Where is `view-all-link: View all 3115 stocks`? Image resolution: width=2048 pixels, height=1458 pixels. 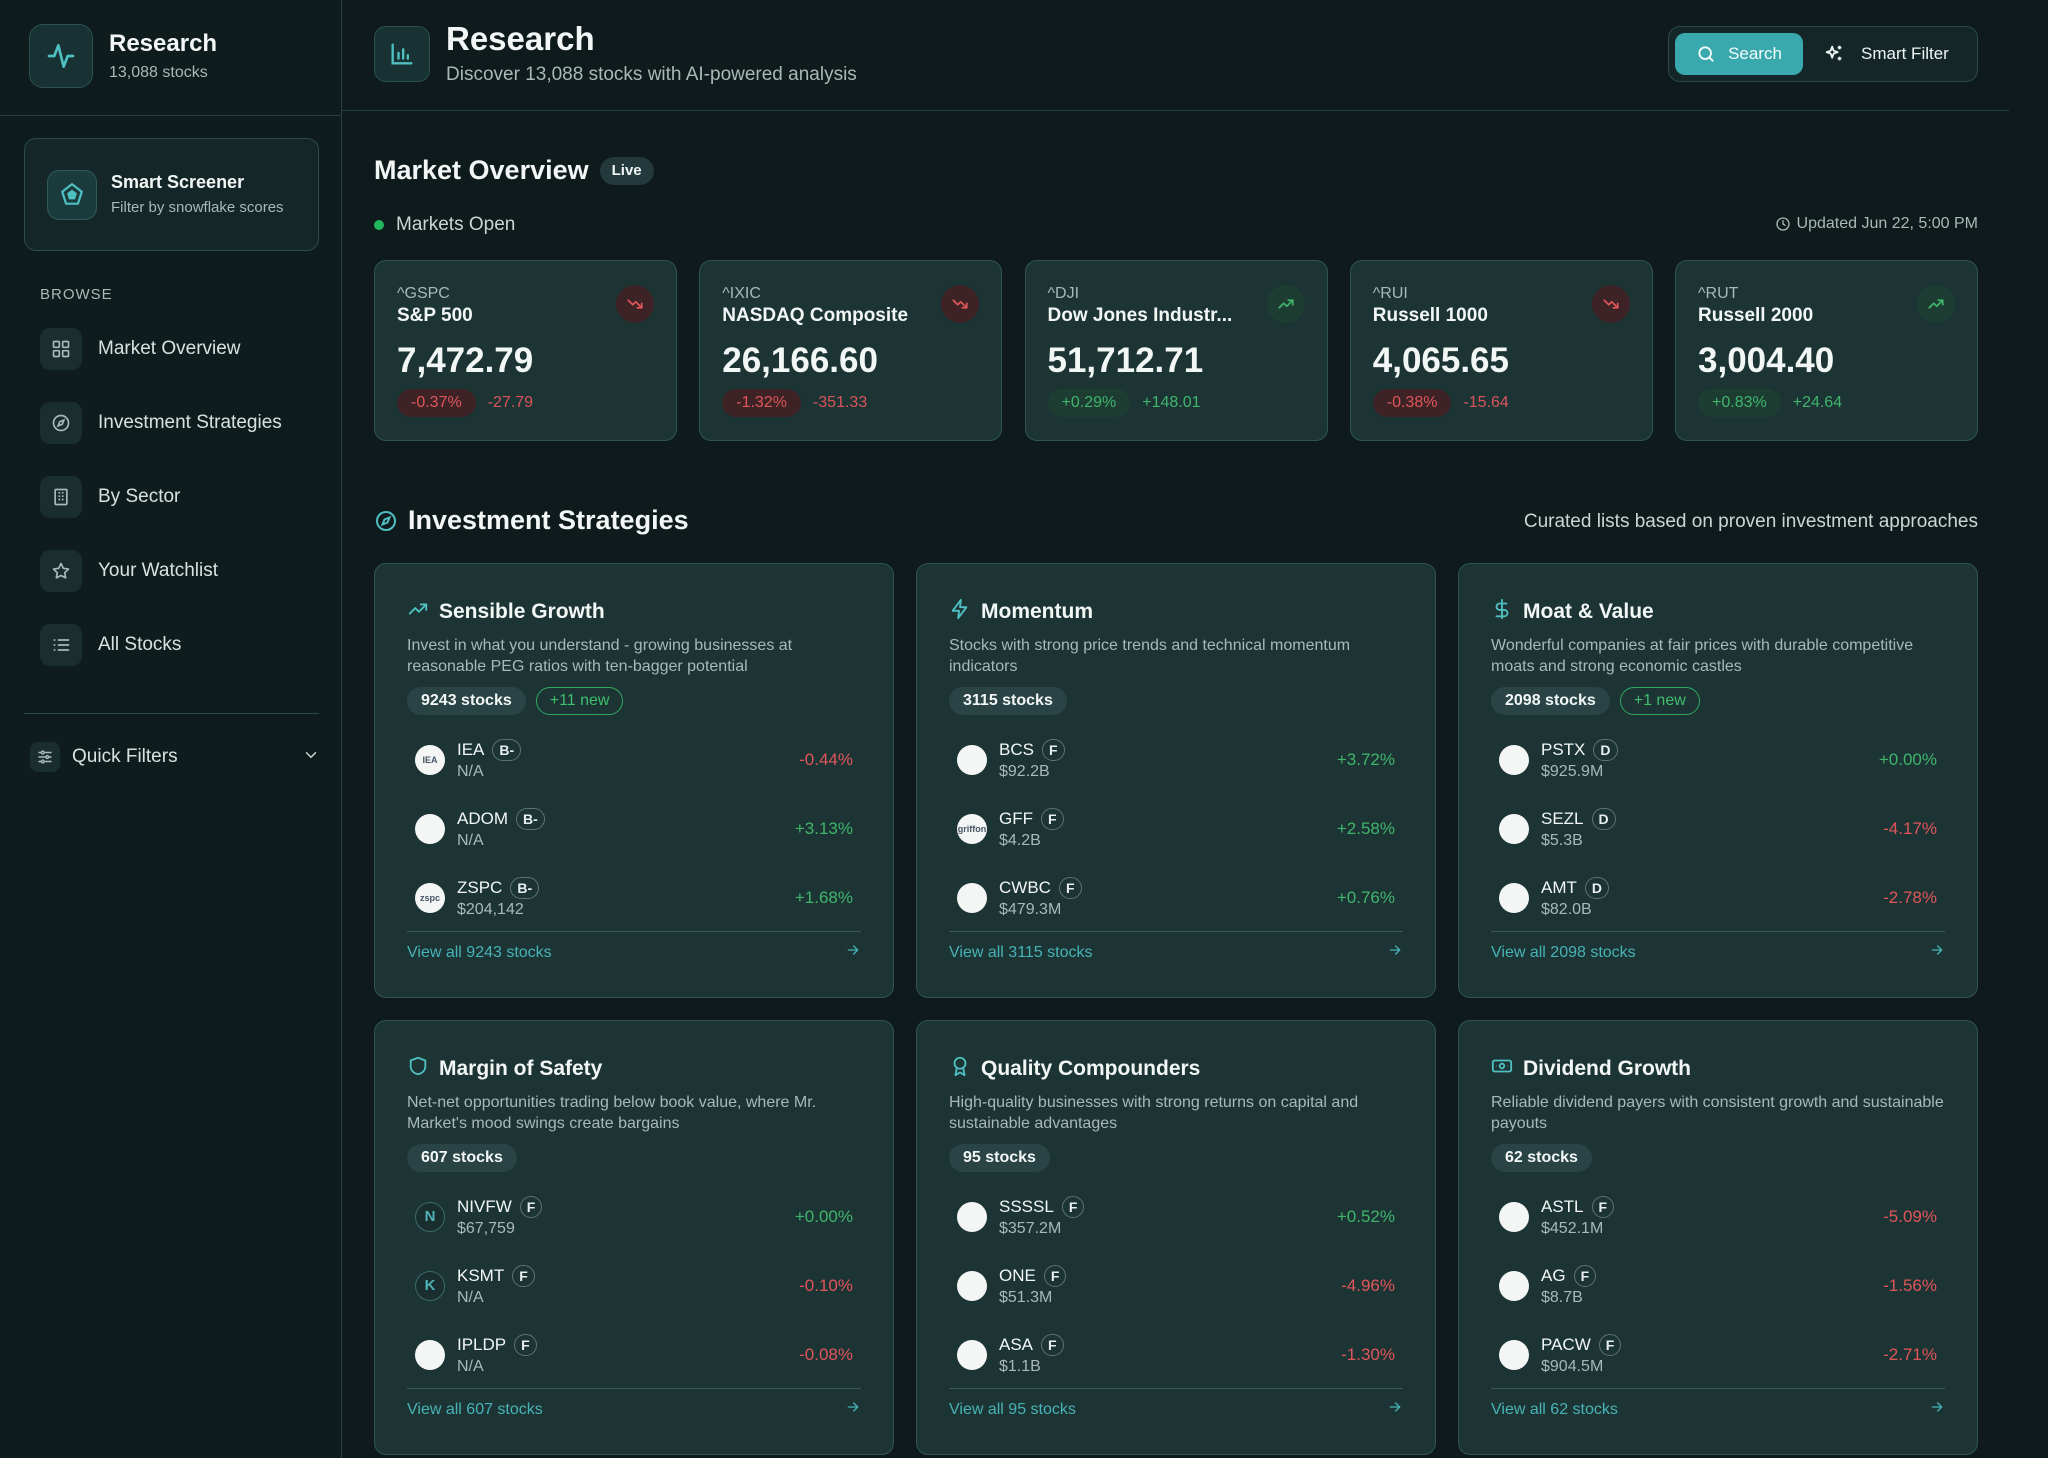 view-all-link: View all 3115 stocks is located at coordinates (1176, 947).